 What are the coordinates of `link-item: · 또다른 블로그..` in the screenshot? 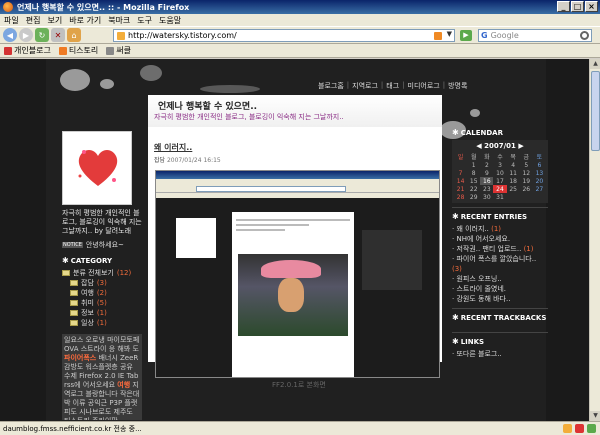 It's located at (500, 354).